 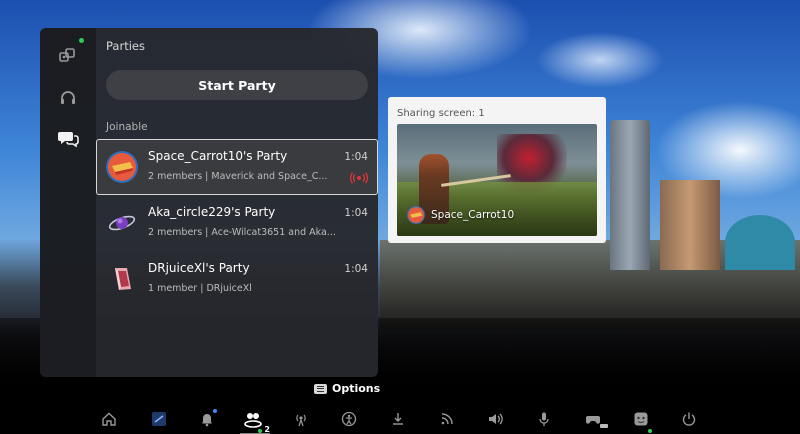 I want to click on share-screen-thumbnail: Space_Carrot10, so click(x=497, y=180).